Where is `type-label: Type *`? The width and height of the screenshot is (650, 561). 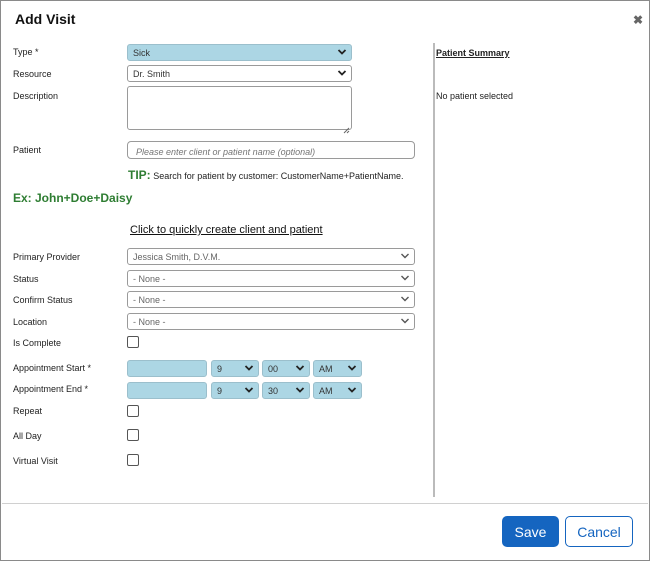 type-label: Type * is located at coordinates (26, 52).